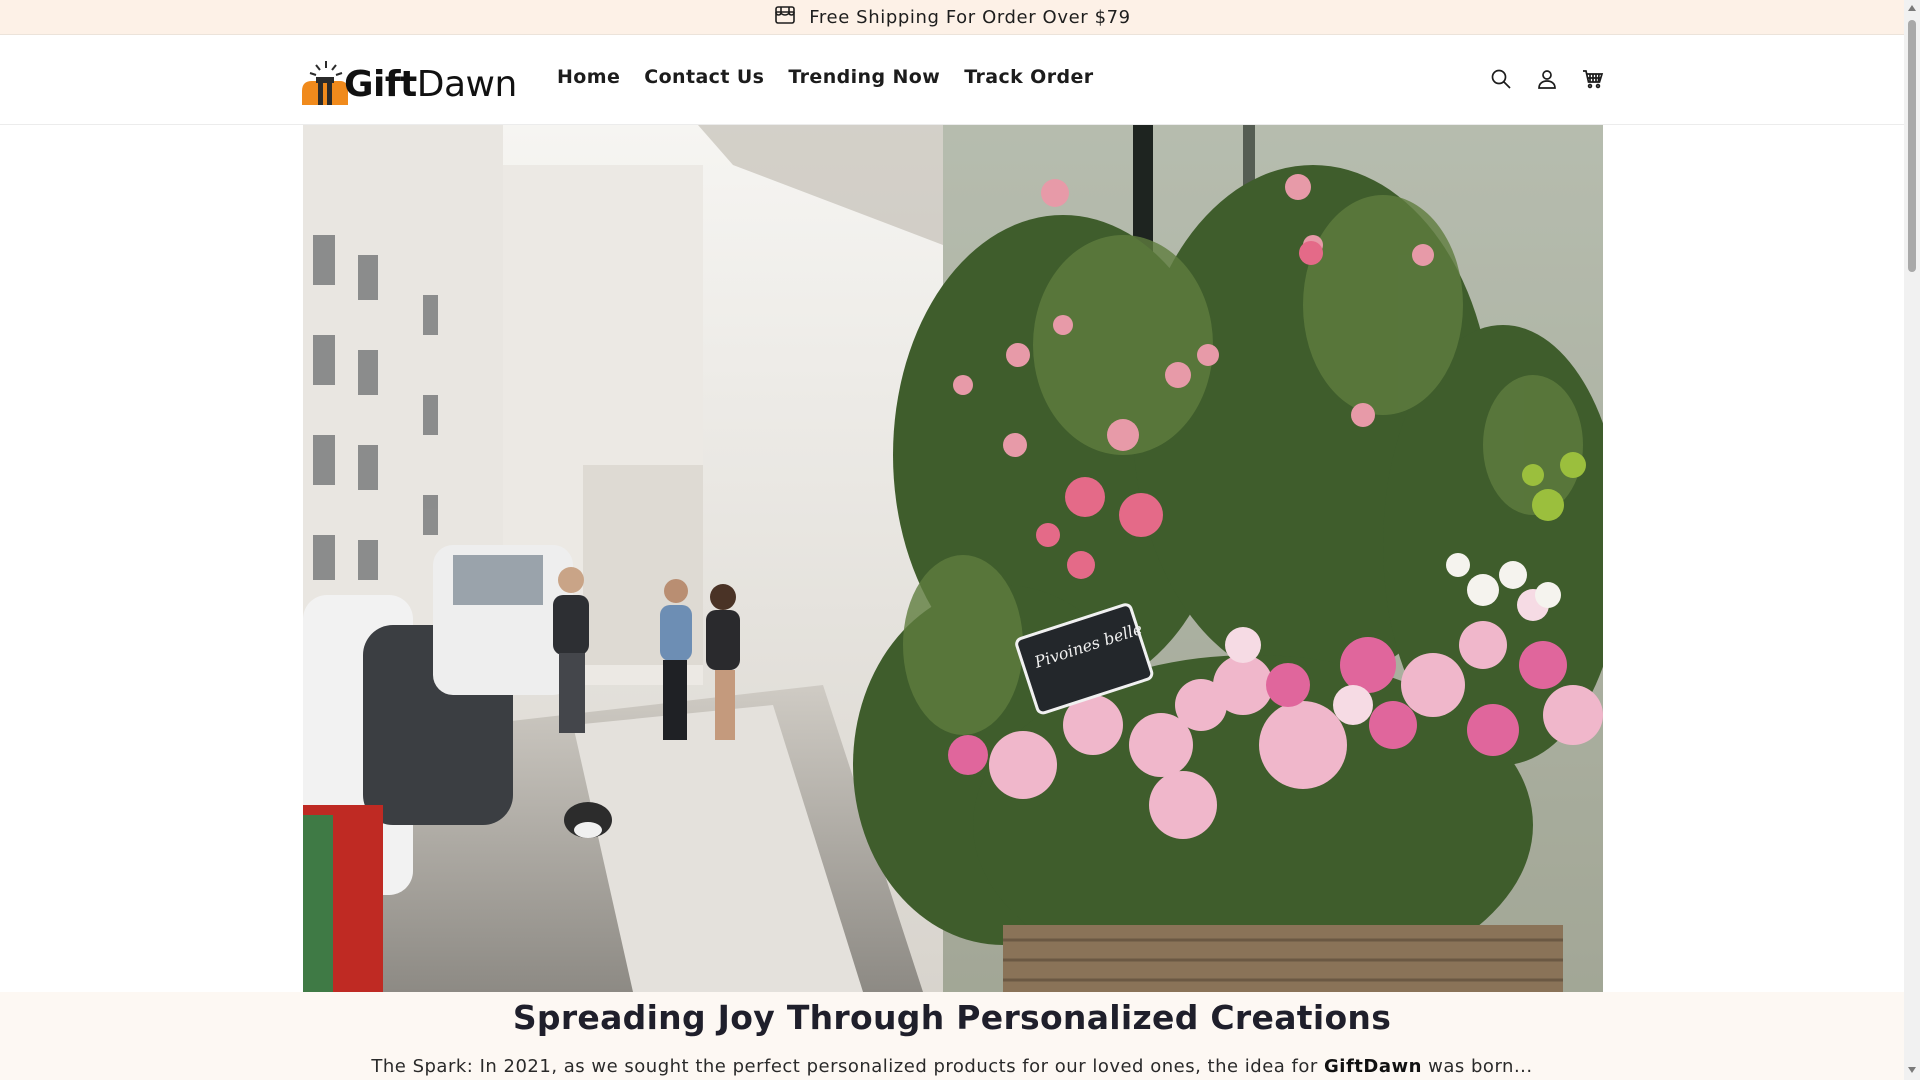  Describe the element at coordinates (1593, 79) in the screenshot. I see `cart-icon` at that location.